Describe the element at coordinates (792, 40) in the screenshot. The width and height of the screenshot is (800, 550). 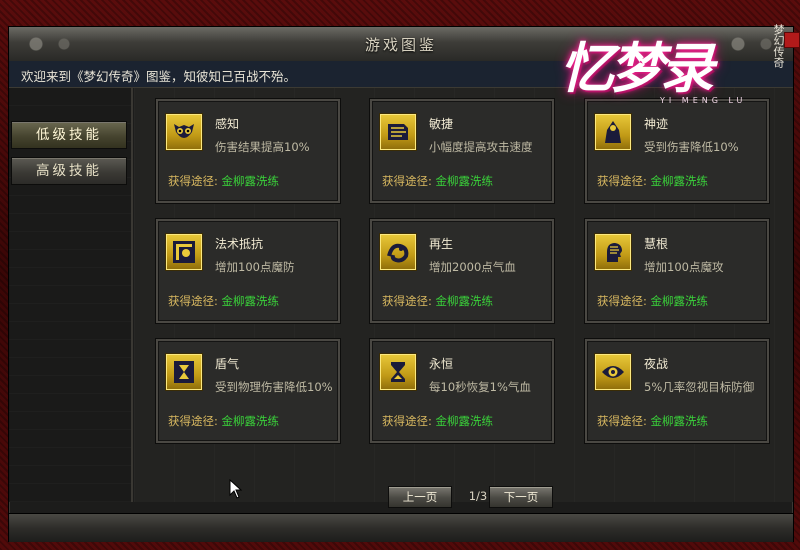
I see `logo-seal` at that location.